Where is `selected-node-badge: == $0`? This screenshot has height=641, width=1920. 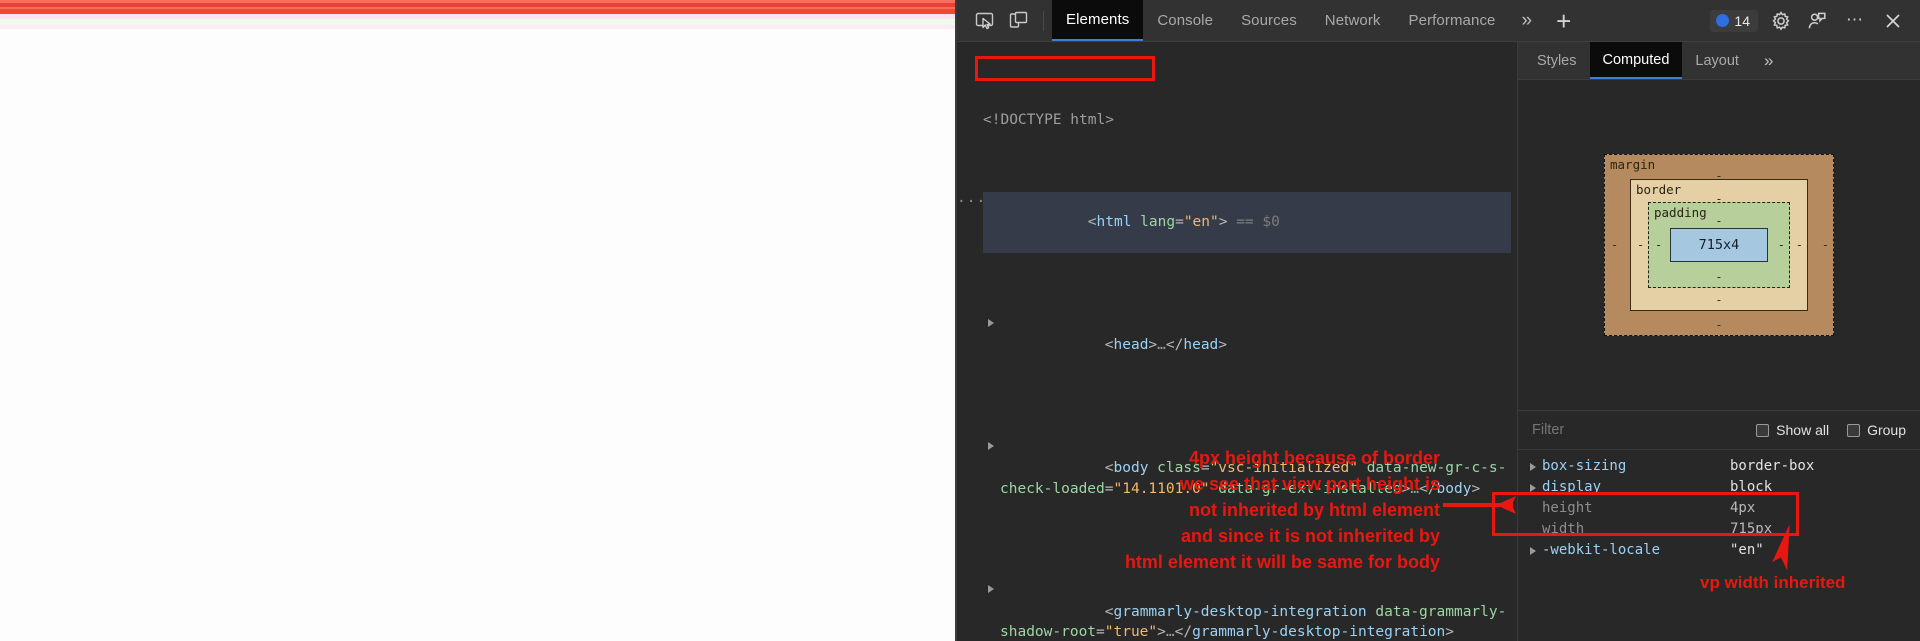 selected-node-badge: == $0 is located at coordinates (1258, 222).